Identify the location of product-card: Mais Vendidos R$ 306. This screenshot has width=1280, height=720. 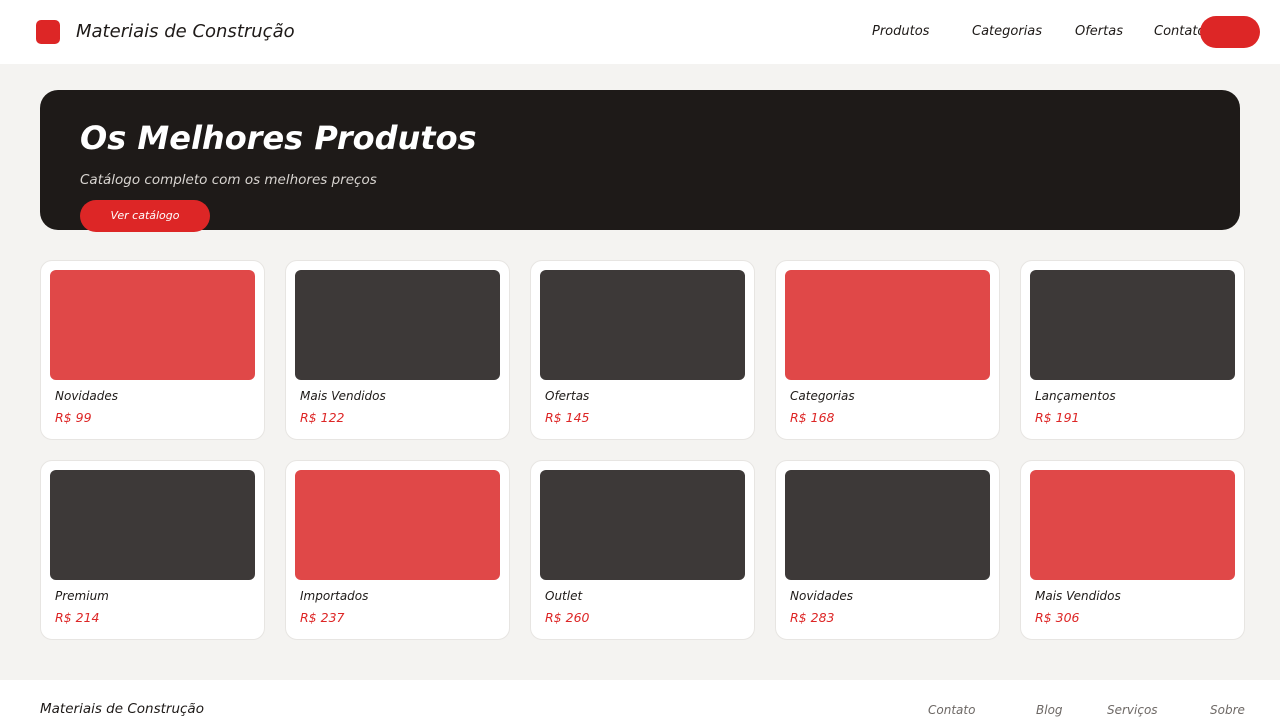
(1132, 550).